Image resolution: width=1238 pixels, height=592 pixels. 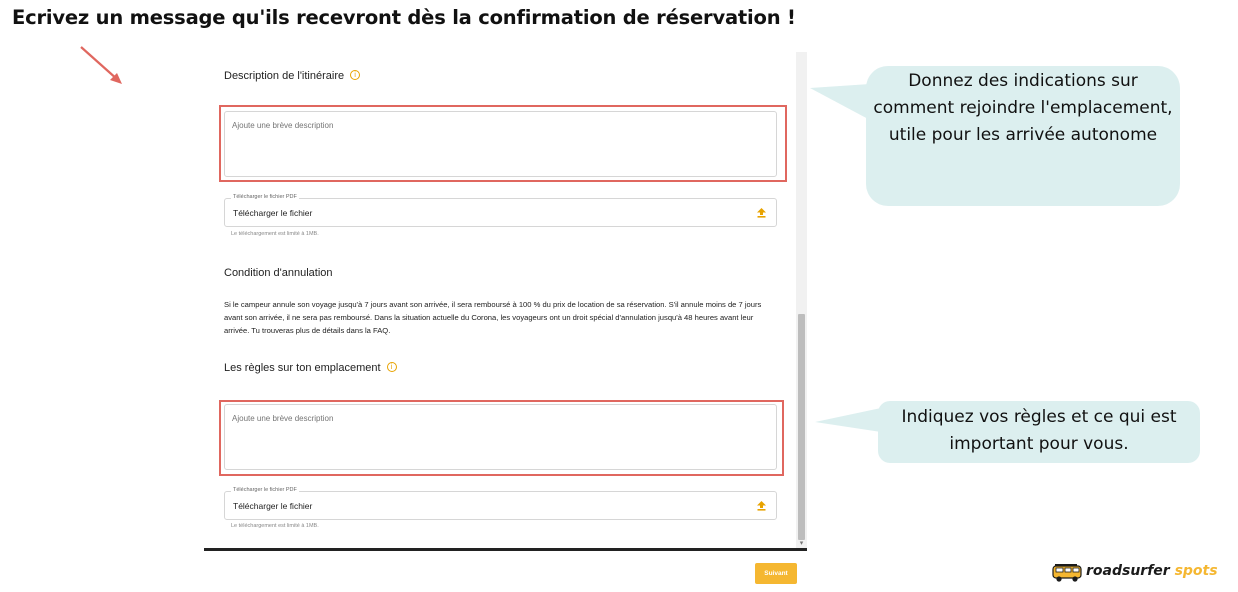 I want to click on scroll-down-icon: ▾, so click(x=801, y=544).